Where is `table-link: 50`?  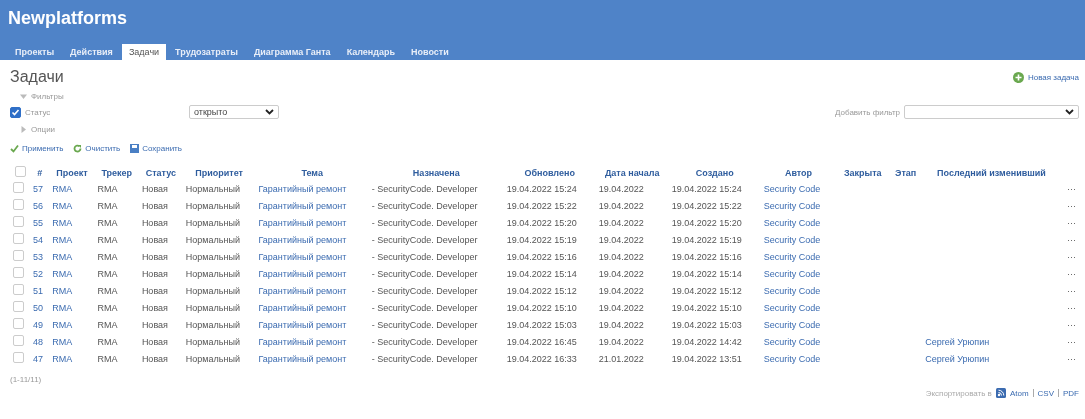
table-link: 50 is located at coordinates (38, 307).